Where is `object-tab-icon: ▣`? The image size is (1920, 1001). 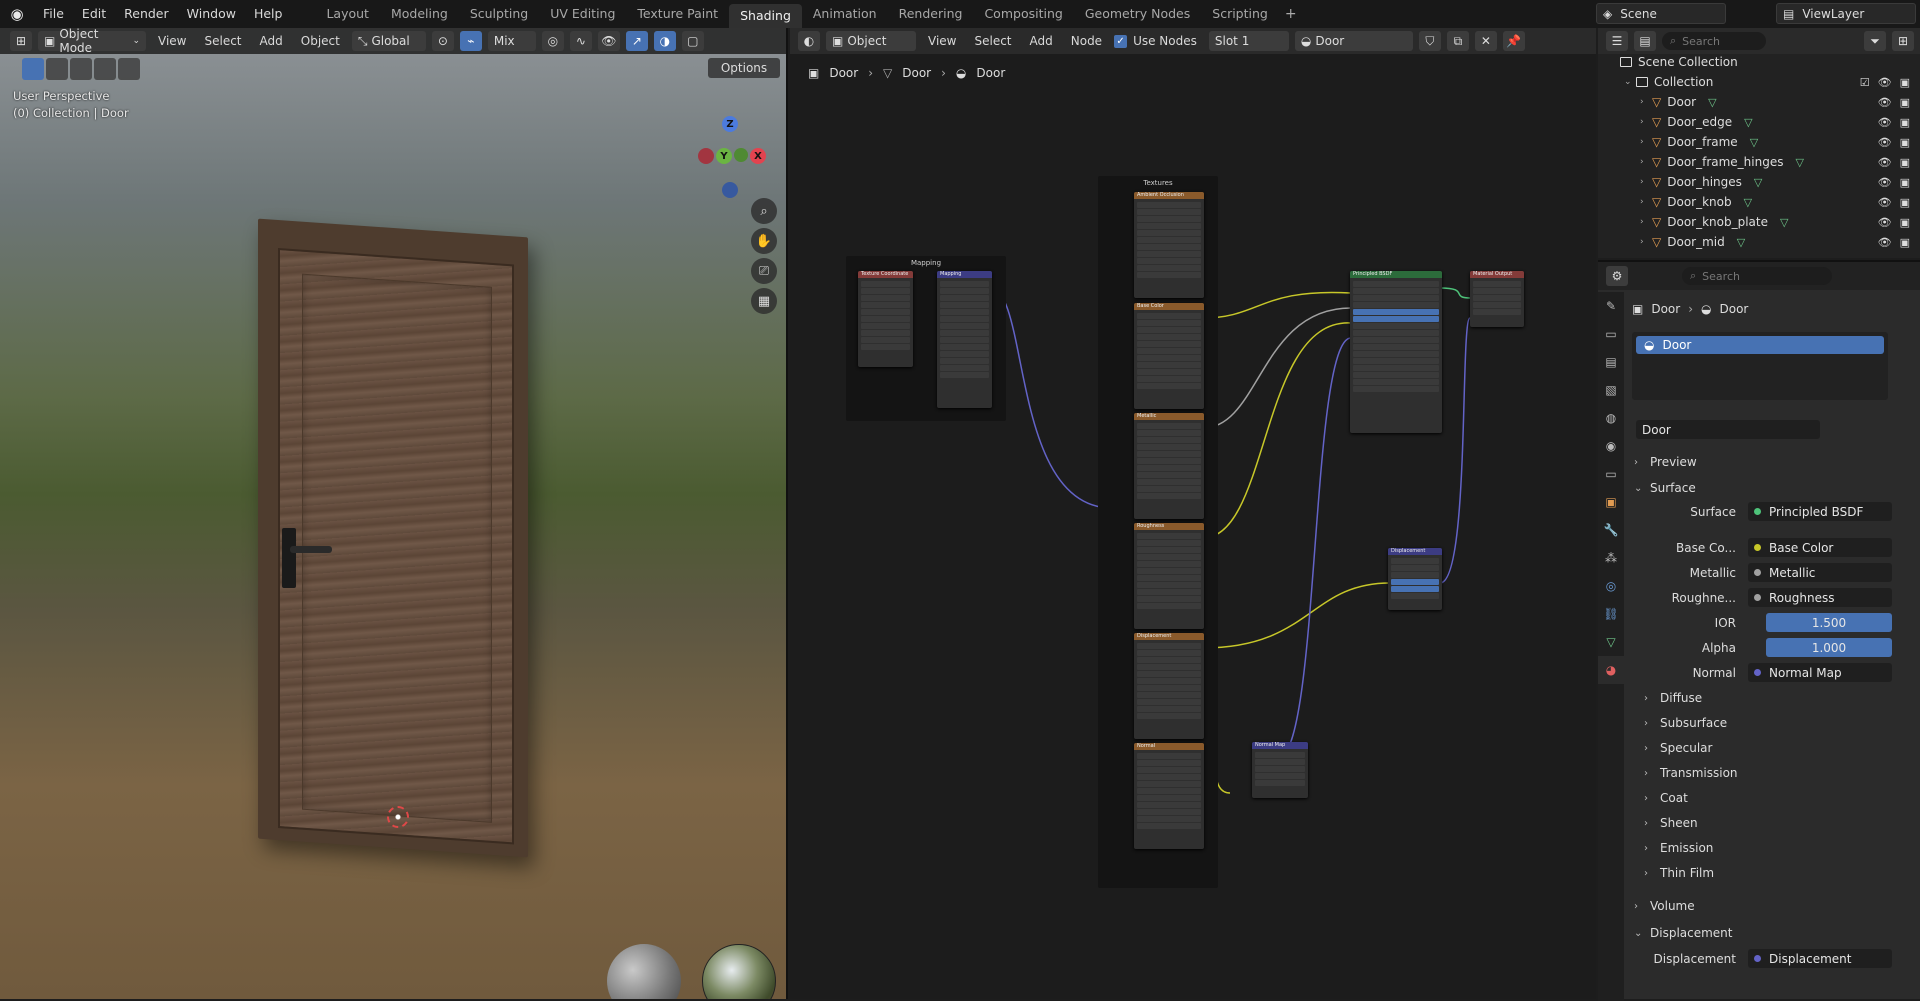
object-tab-icon: ▣ is located at coordinates (1611, 502).